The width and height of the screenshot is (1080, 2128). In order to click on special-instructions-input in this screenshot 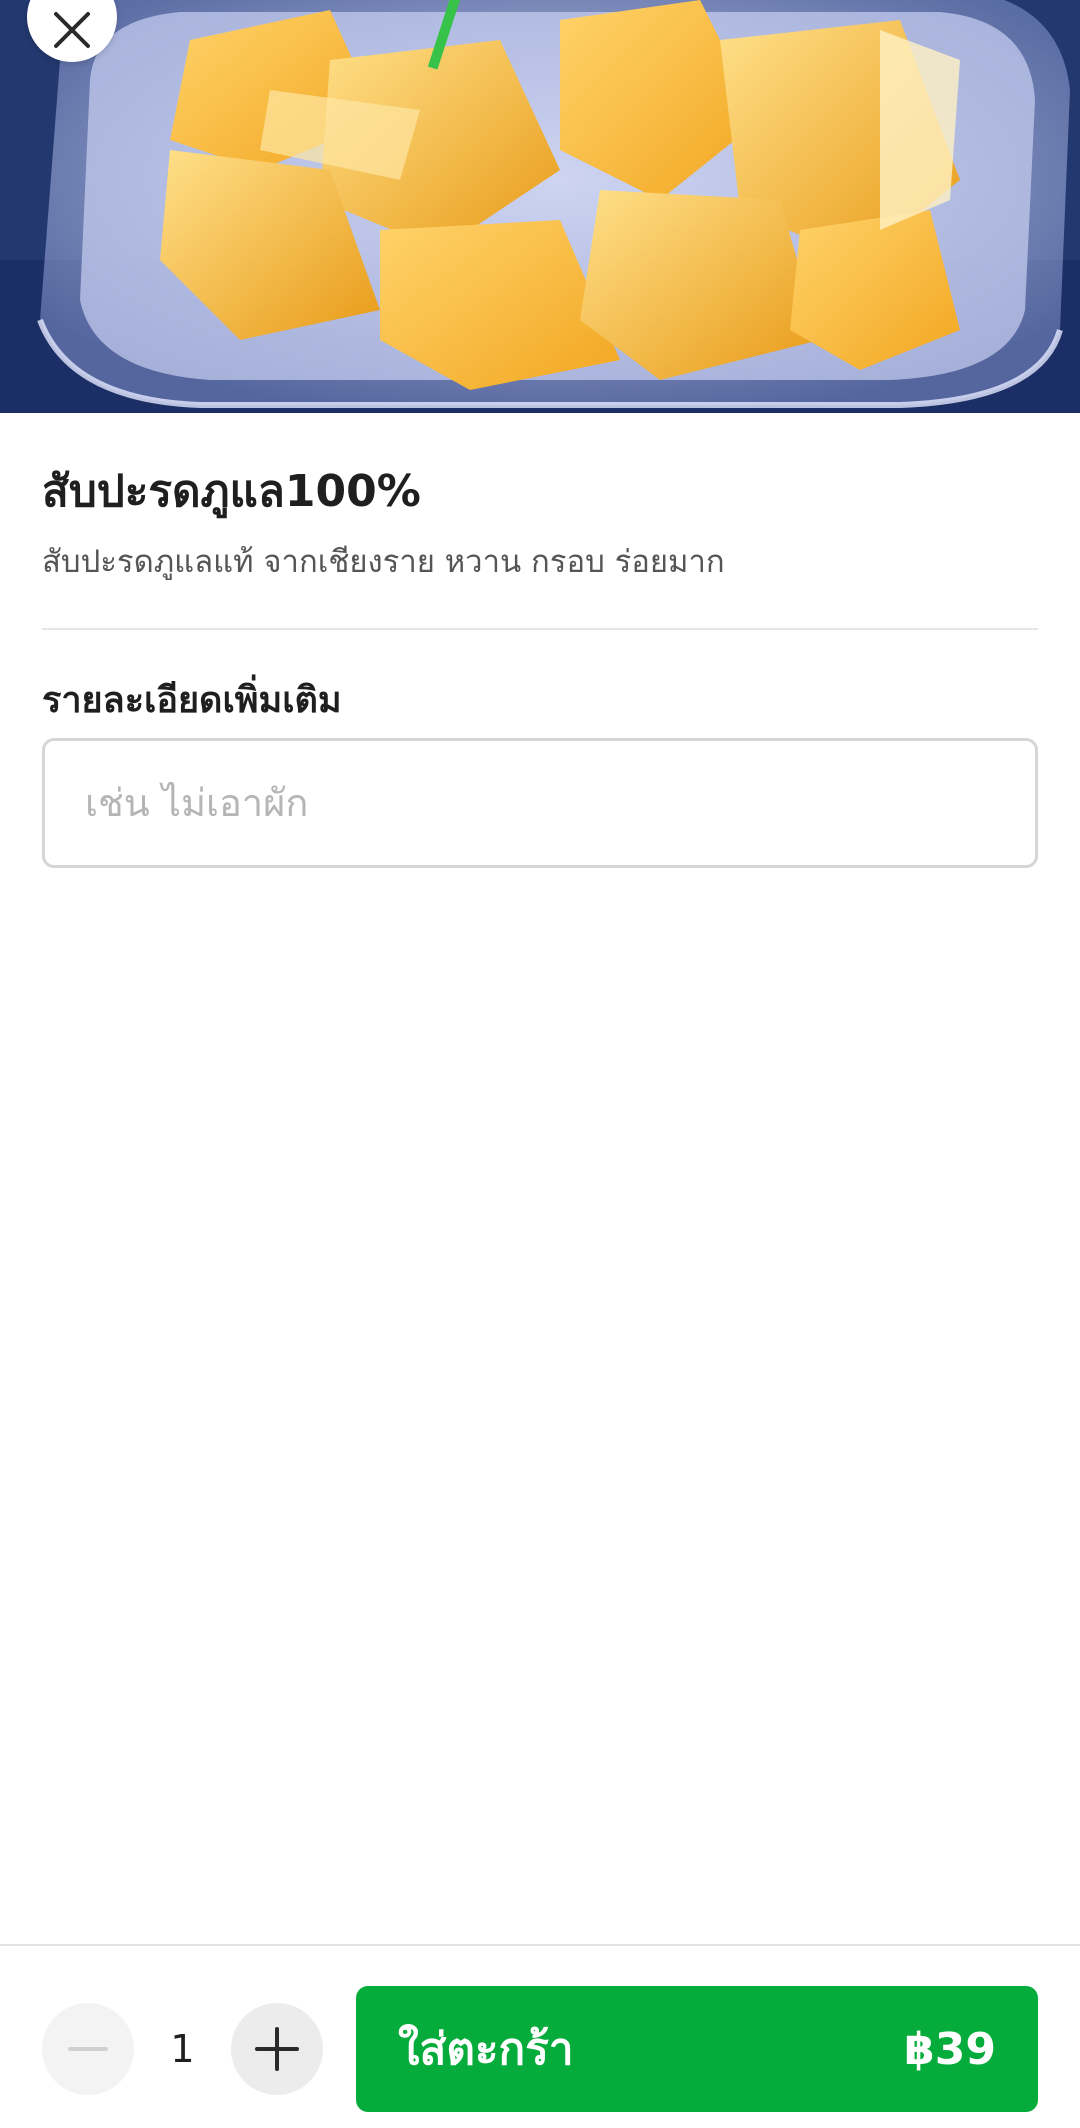, I will do `click(540, 803)`.